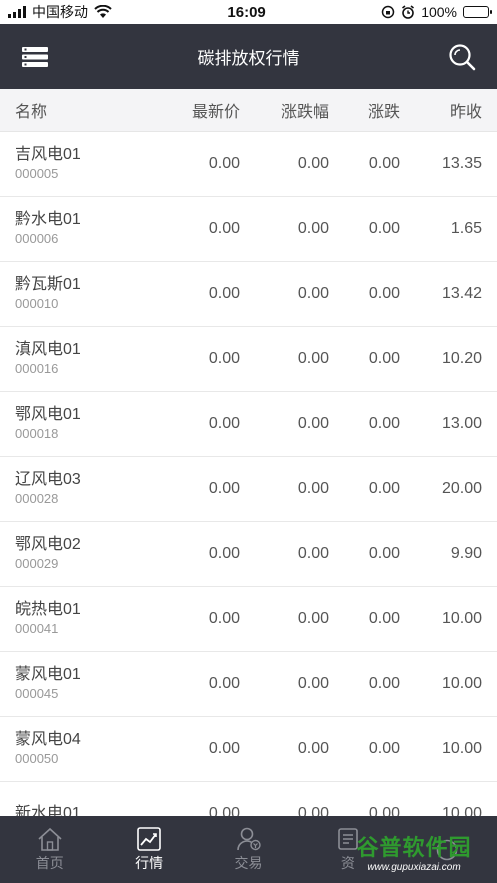 This screenshot has width=497, height=883. Describe the element at coordinates (48, 609) in the screenshot. I see `row-name: 皖热电01` at that location.